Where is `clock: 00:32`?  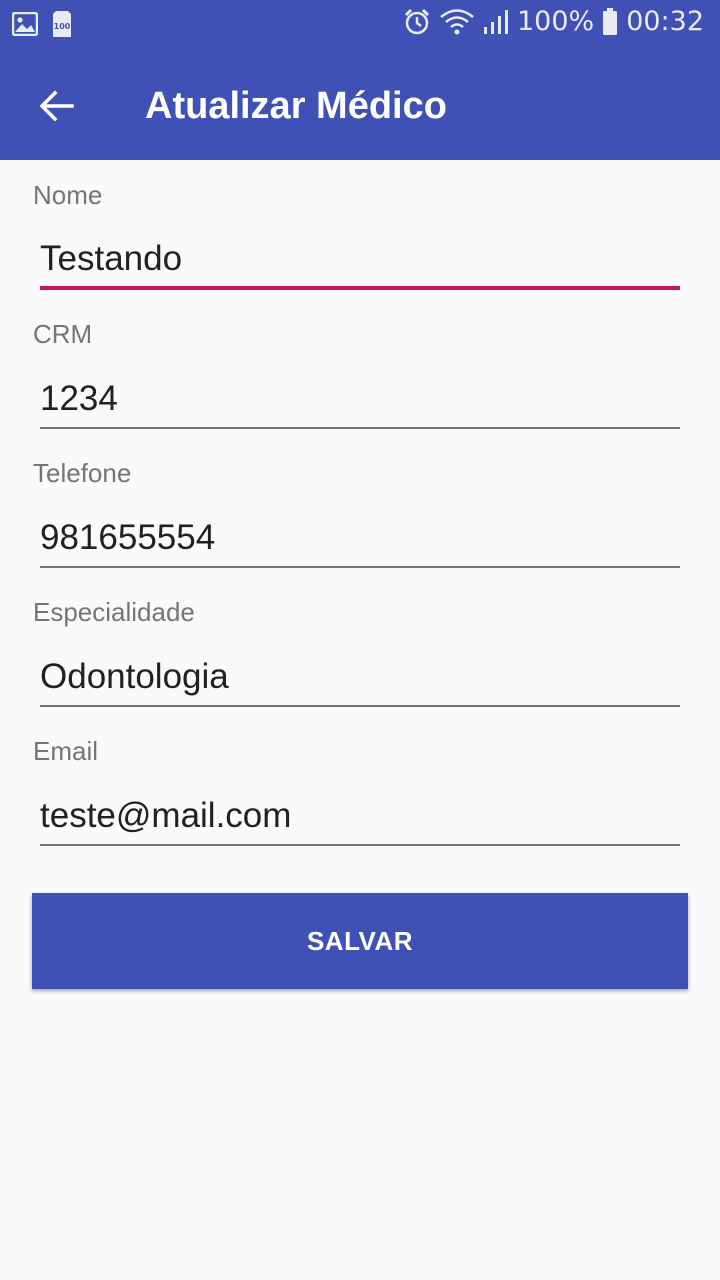
clock: 00:32 is located at coordinates (665, 21).